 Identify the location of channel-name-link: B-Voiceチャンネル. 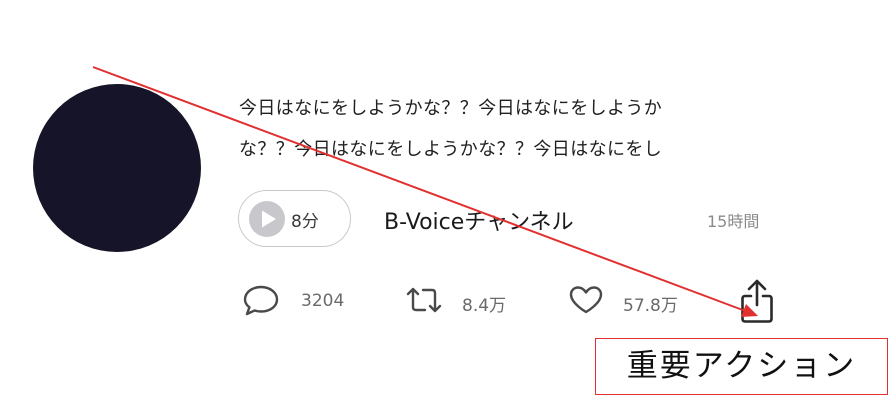
(479, 220).